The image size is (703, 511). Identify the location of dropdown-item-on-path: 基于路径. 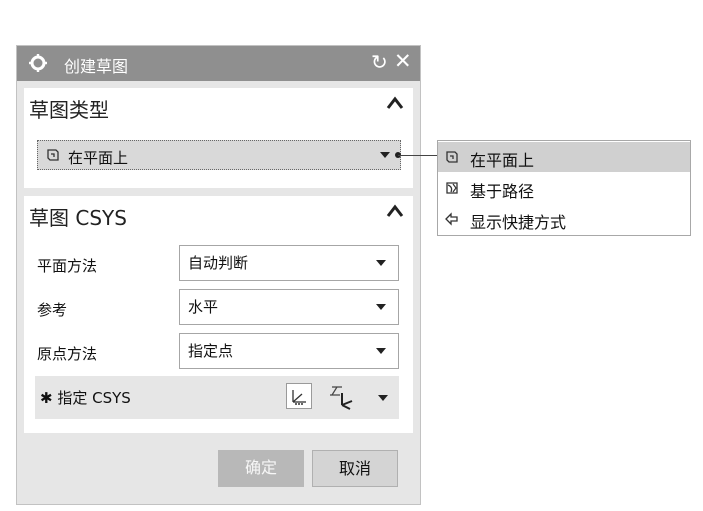
(564, 188).